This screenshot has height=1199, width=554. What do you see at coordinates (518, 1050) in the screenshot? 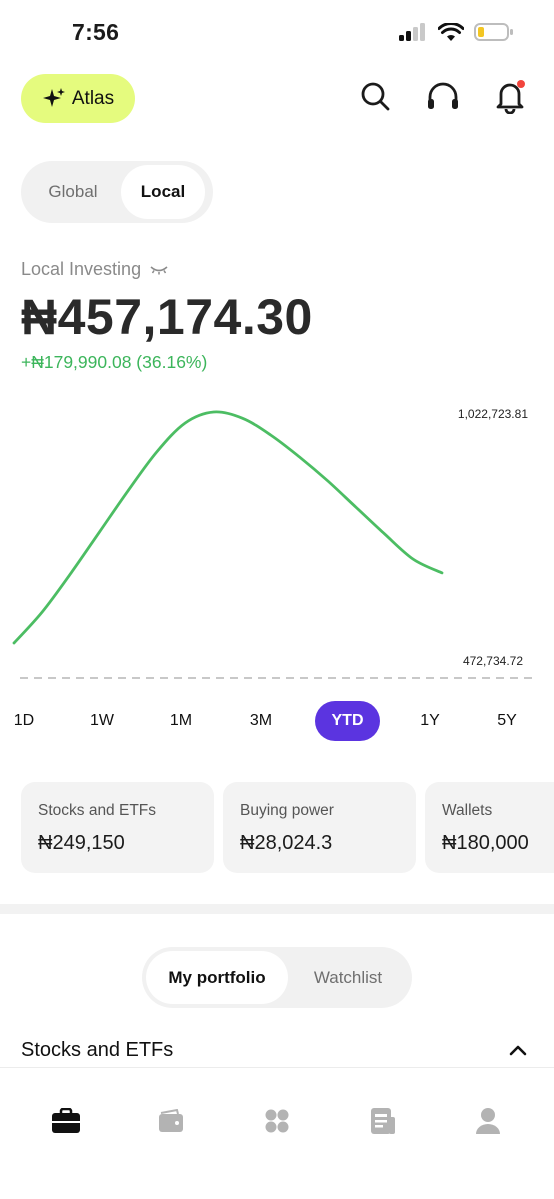
I see `chevron-up-icon` at bounding box center [518, 1050].